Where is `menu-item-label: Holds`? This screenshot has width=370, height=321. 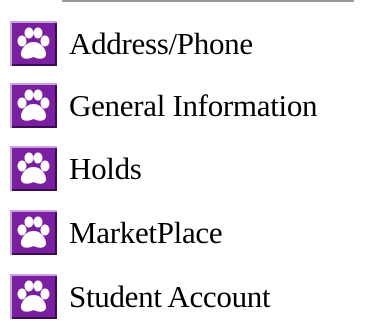 menu-item-label: Holds is located at coordinates (105, 168).